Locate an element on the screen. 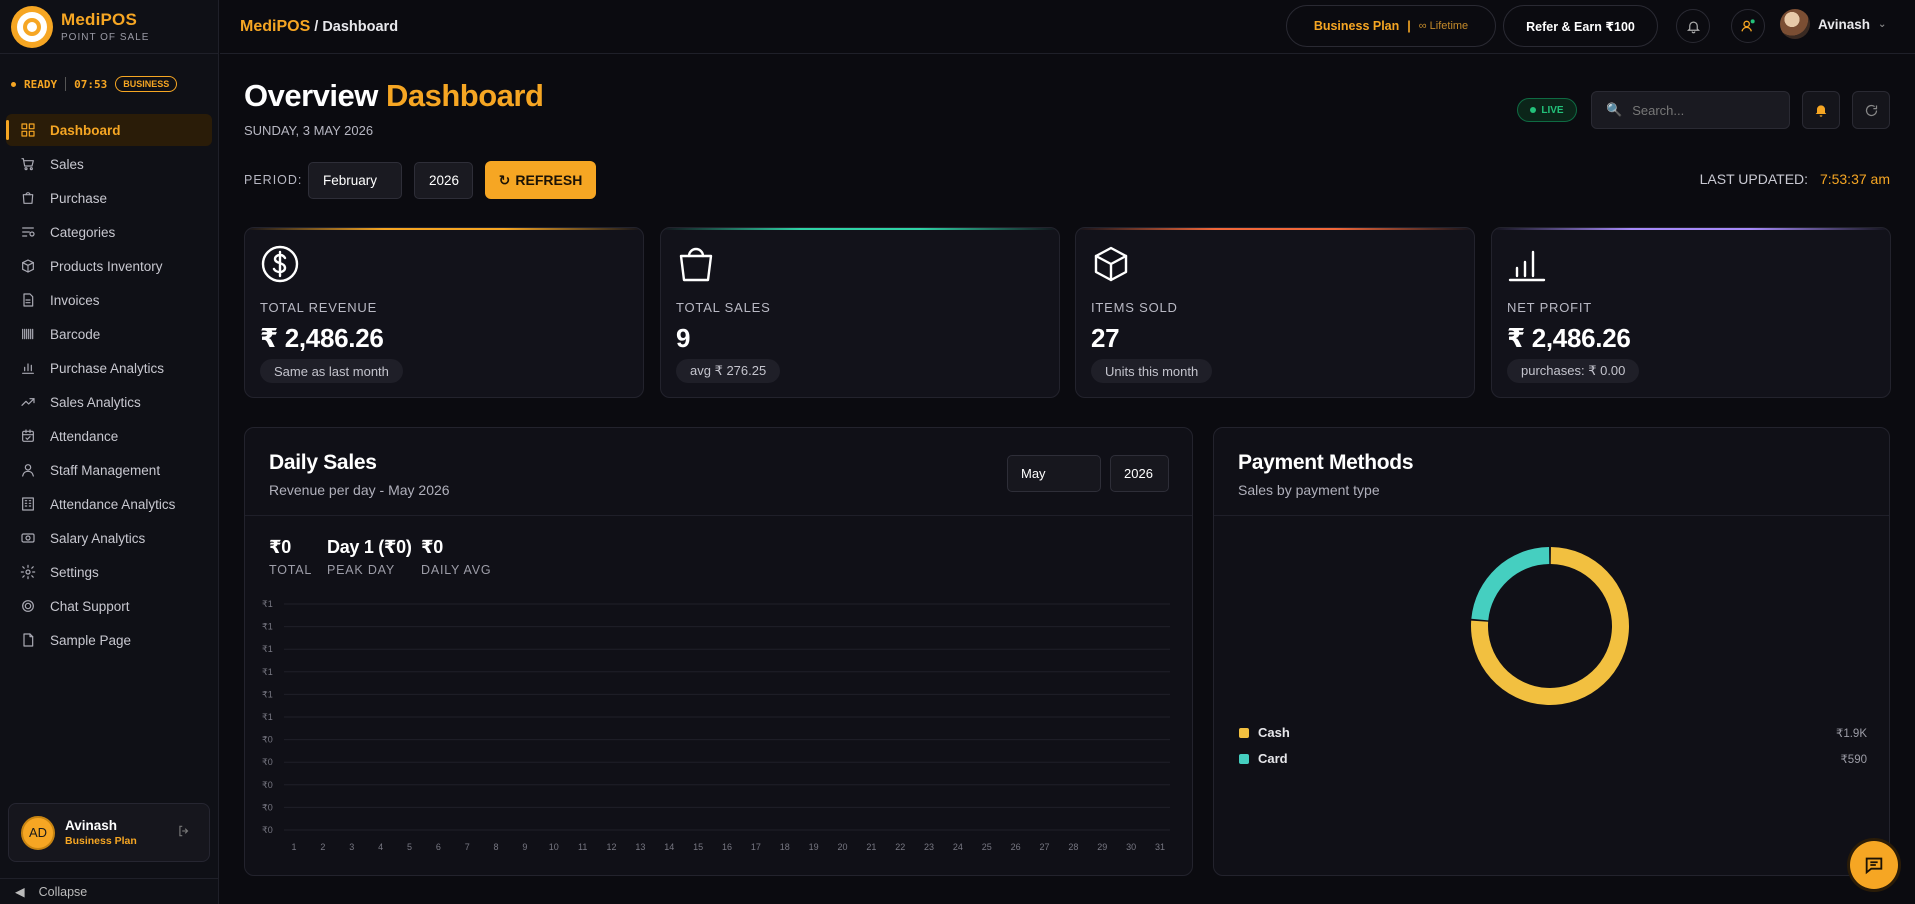 Image resolution: width=1915 pixels, height=904 pixels. profile-photo is located at coordinates (1795, 24).